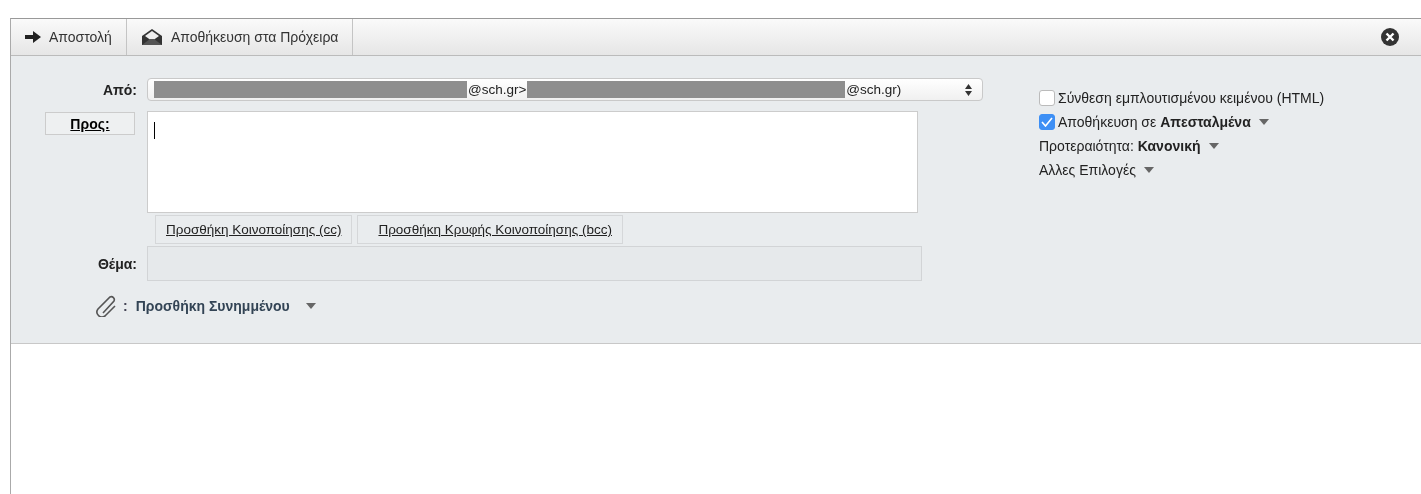 This screenshot has width=1421, height=494. Describe the element at coordinates (534, 263) in the screenshot. I see `subject-field` at that location.